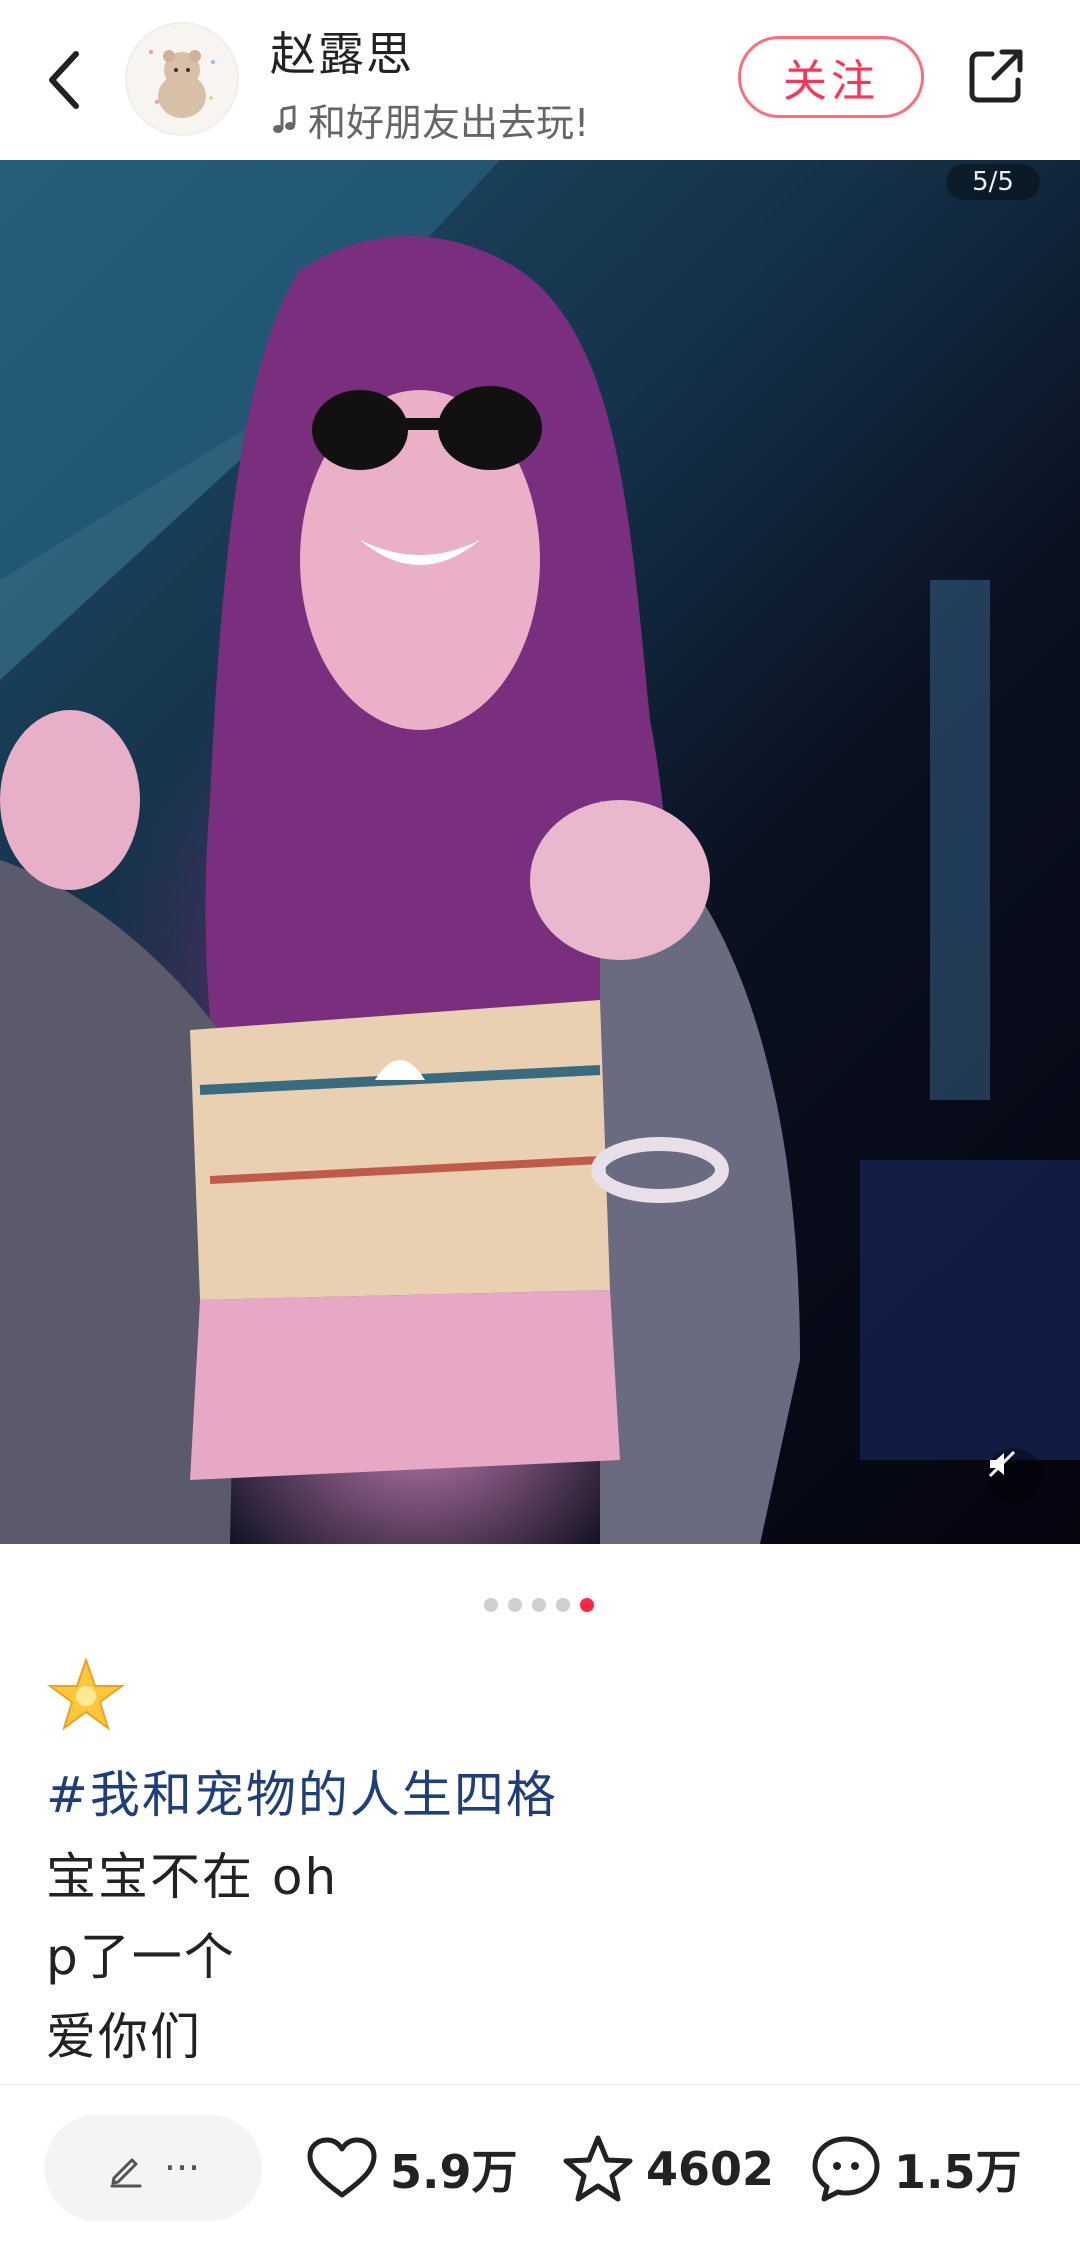 This screenshot has width=1080, height=2259. I want to click on heart-icon, so click(342, 2167).